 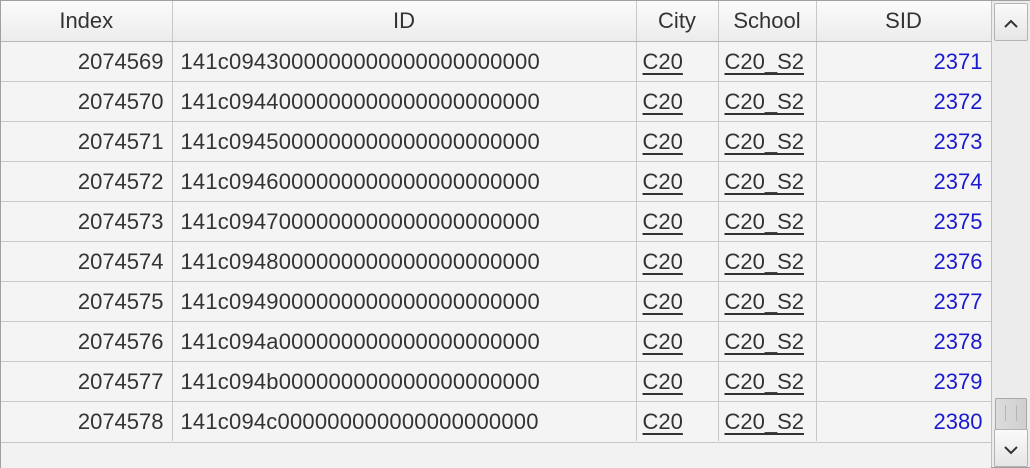 What do you see at coordinates (903, 101) in the screenshot?
I see `sid-cell: 2372` at bounding box center [903, 101].